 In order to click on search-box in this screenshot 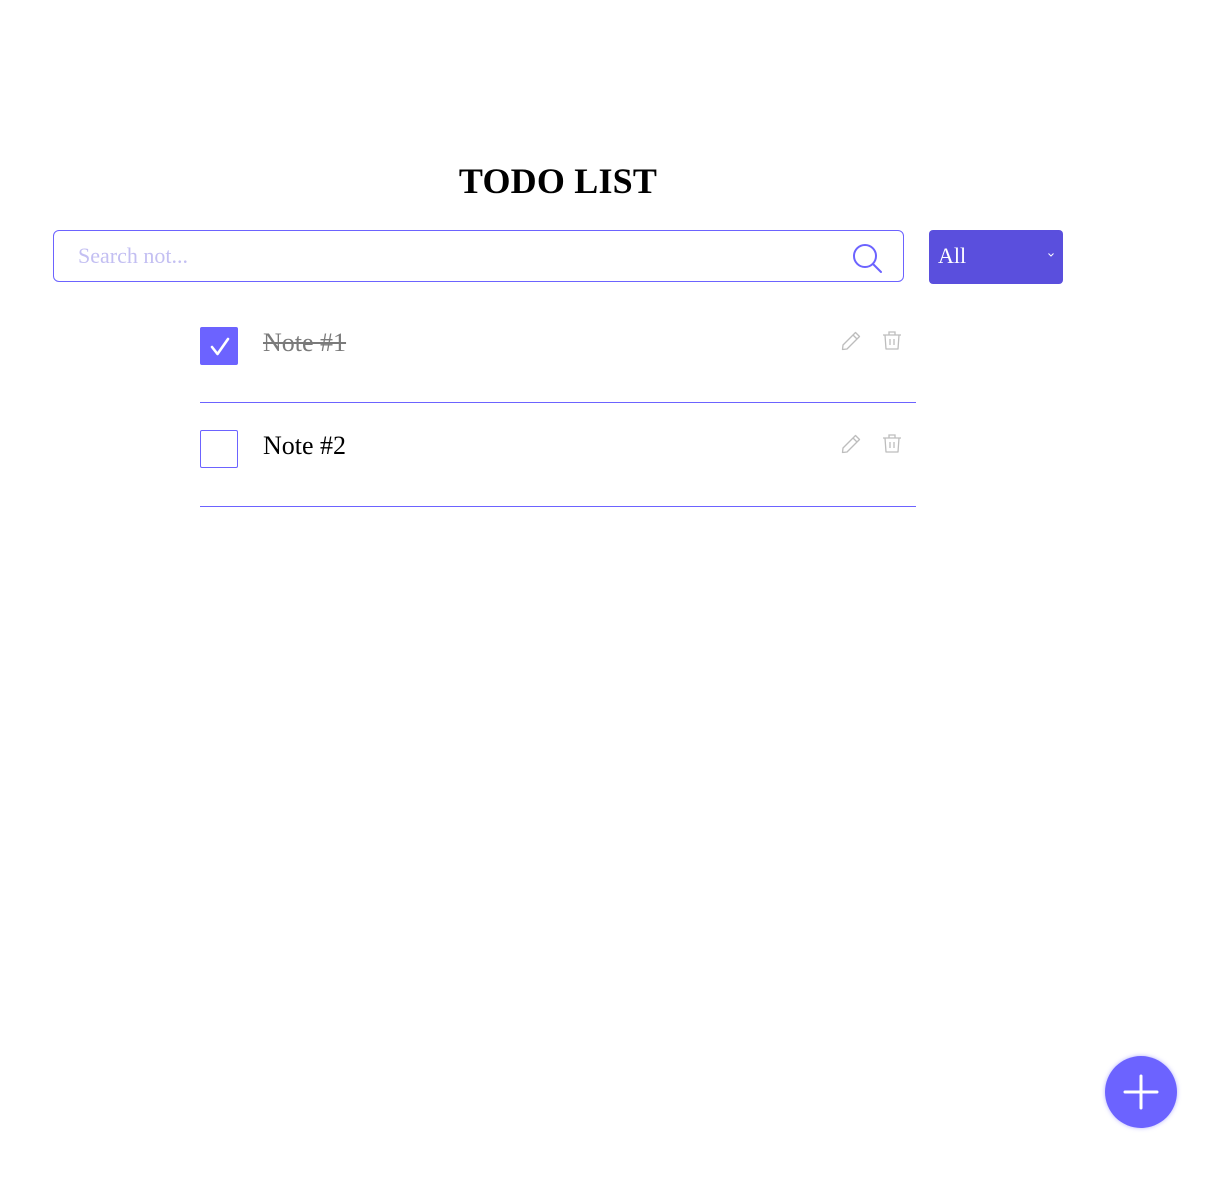, I will do `click(478, 256)`.